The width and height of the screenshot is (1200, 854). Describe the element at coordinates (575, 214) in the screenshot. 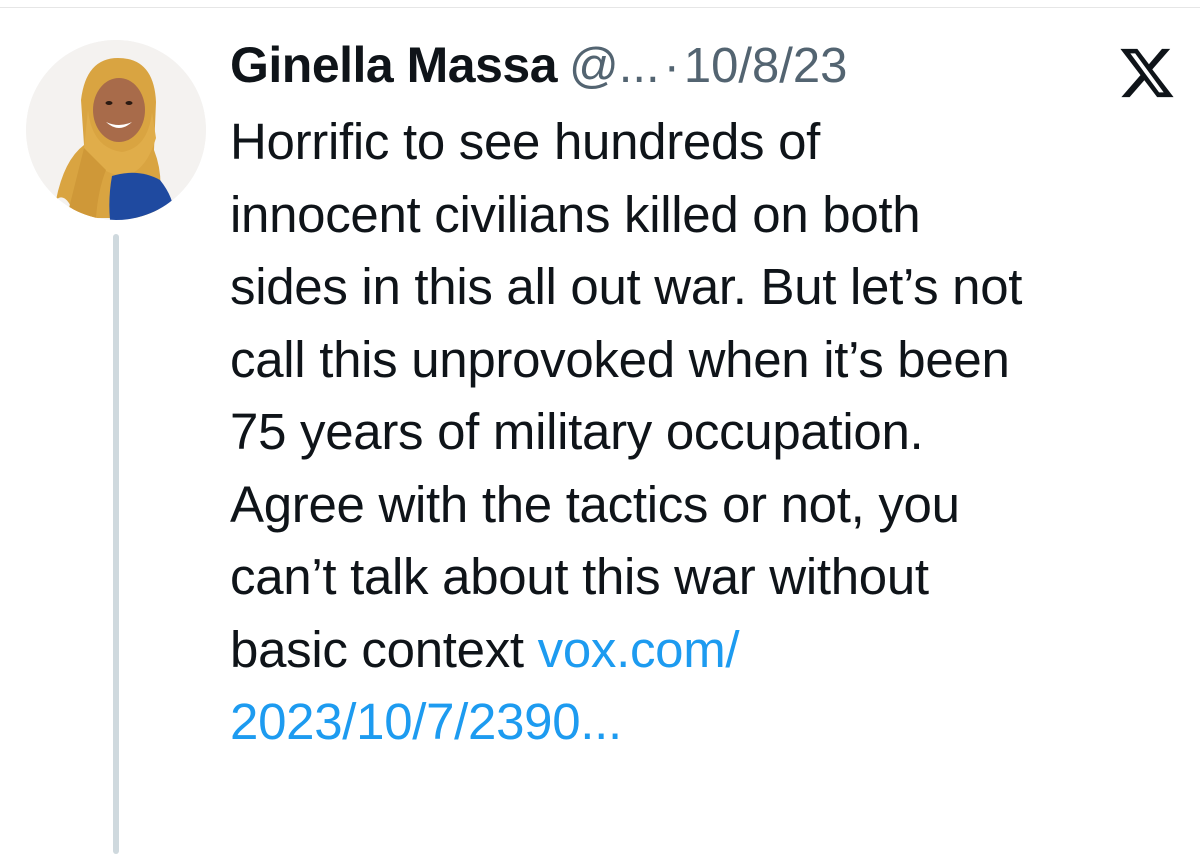

I see `tweet-text-line: innocent civilians killed on both` at that location.